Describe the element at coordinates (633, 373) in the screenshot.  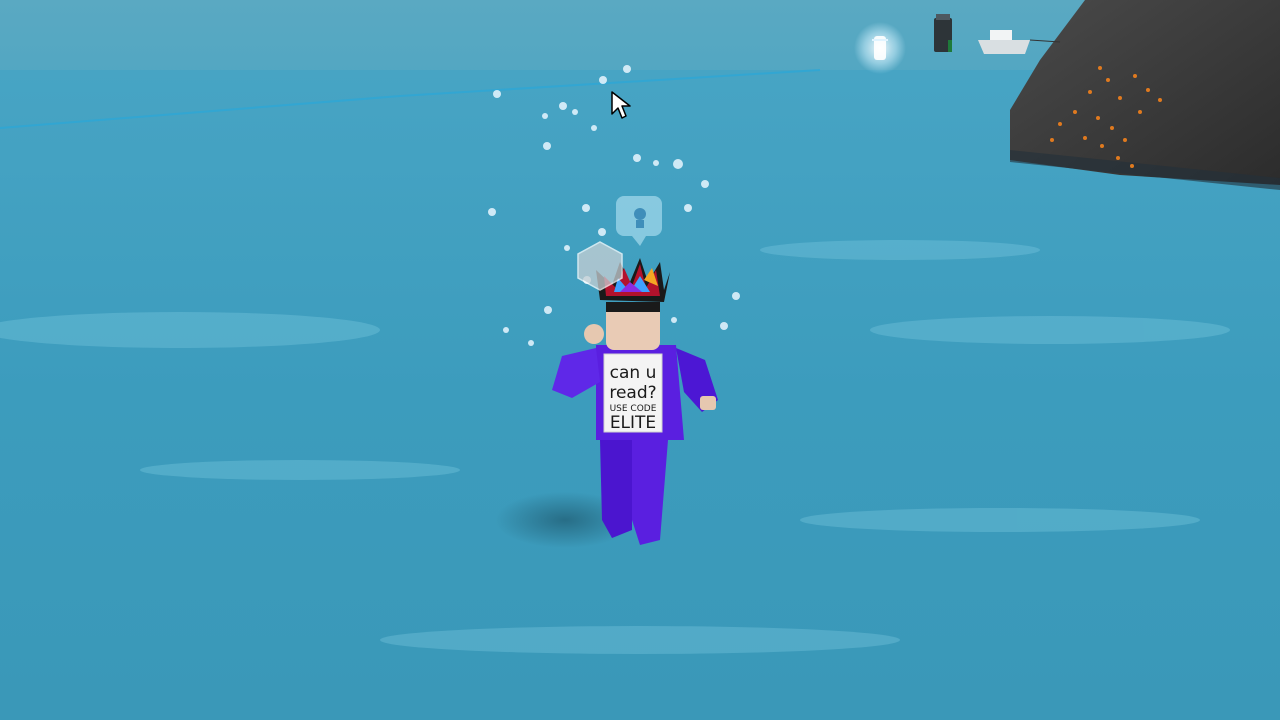
I see `shirt-line-1: can u` at that location.